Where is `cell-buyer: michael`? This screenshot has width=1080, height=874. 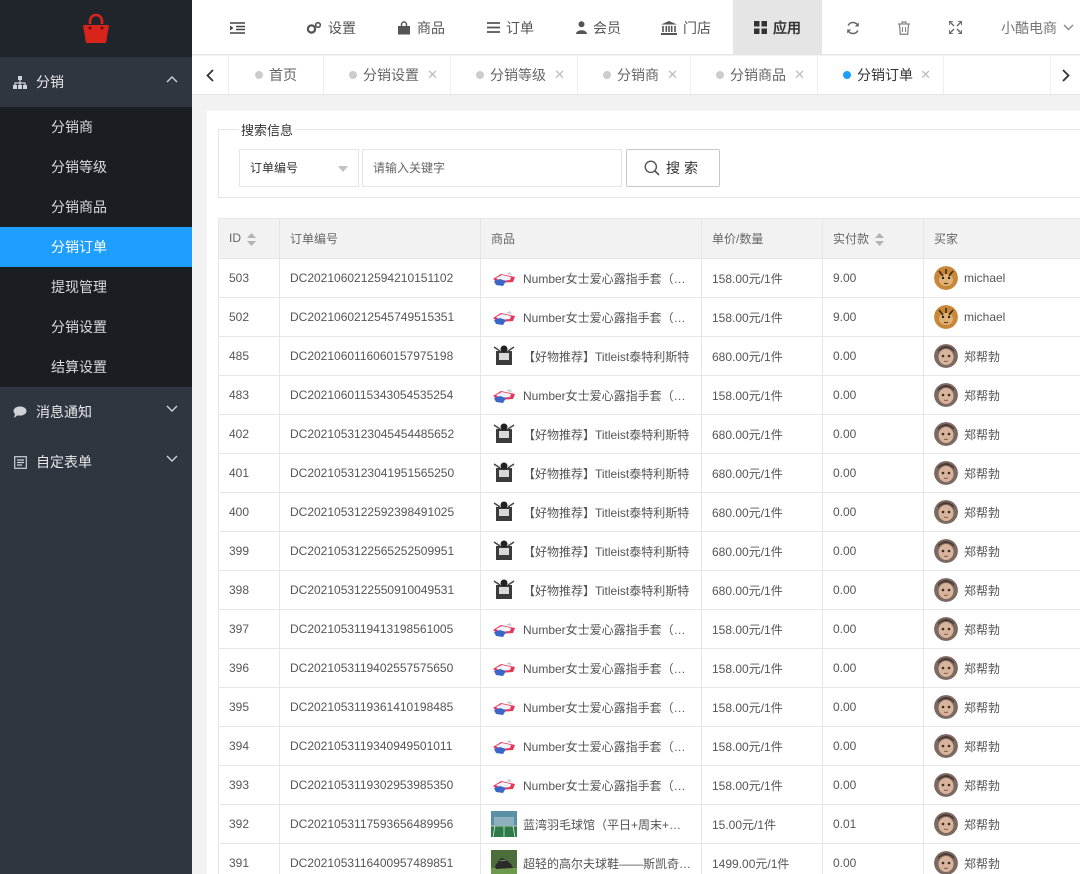 cell-buyer: michael is located at coordinates (1001, 278).